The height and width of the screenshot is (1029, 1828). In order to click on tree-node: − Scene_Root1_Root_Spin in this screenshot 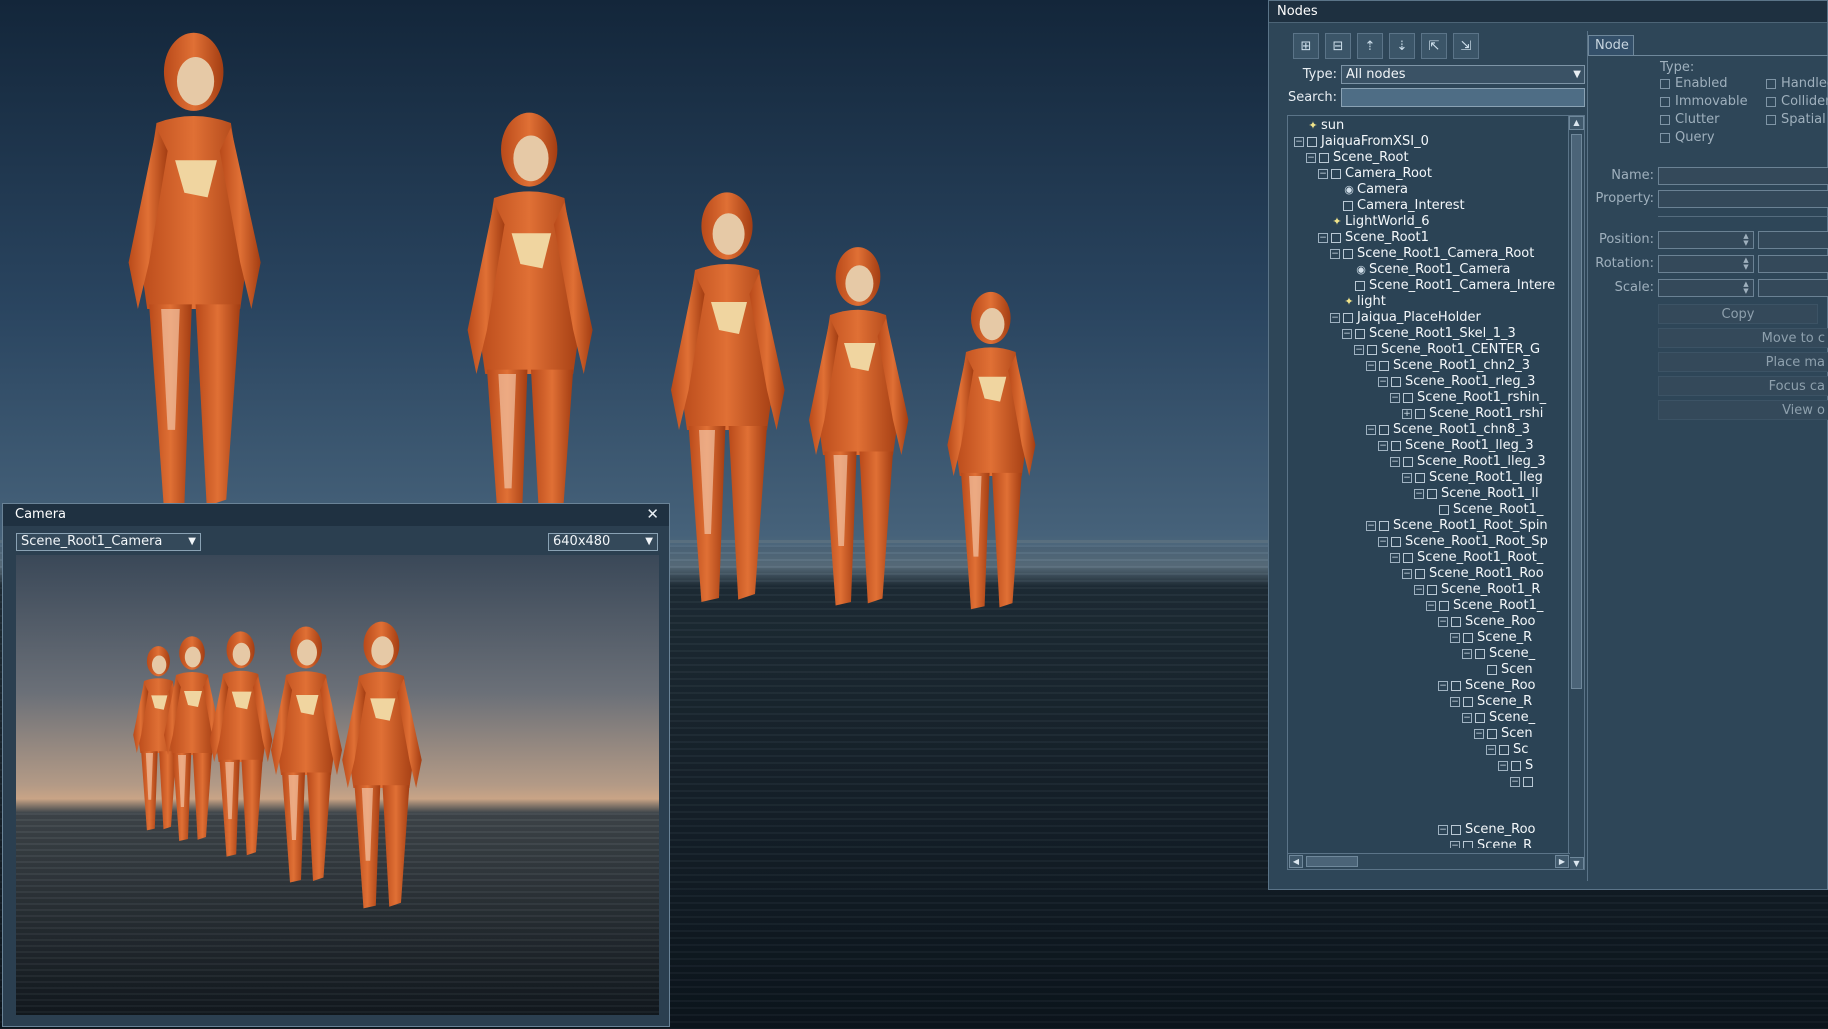, I will do `click(1428, 526)`.